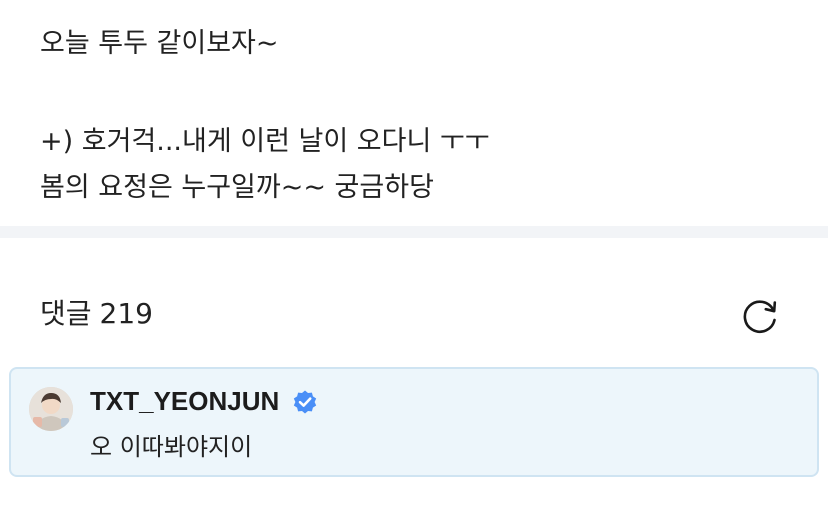 The height and width of the screenshot is (505, 828). Describe the element at coordinates (305, 402) in the screenshot. I see `verified-badge-icon` at that location.